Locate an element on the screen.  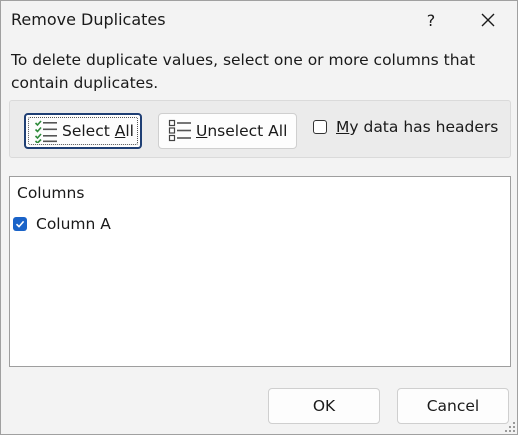
column-item-column-a: Column A is located at coordinates (62, 224).